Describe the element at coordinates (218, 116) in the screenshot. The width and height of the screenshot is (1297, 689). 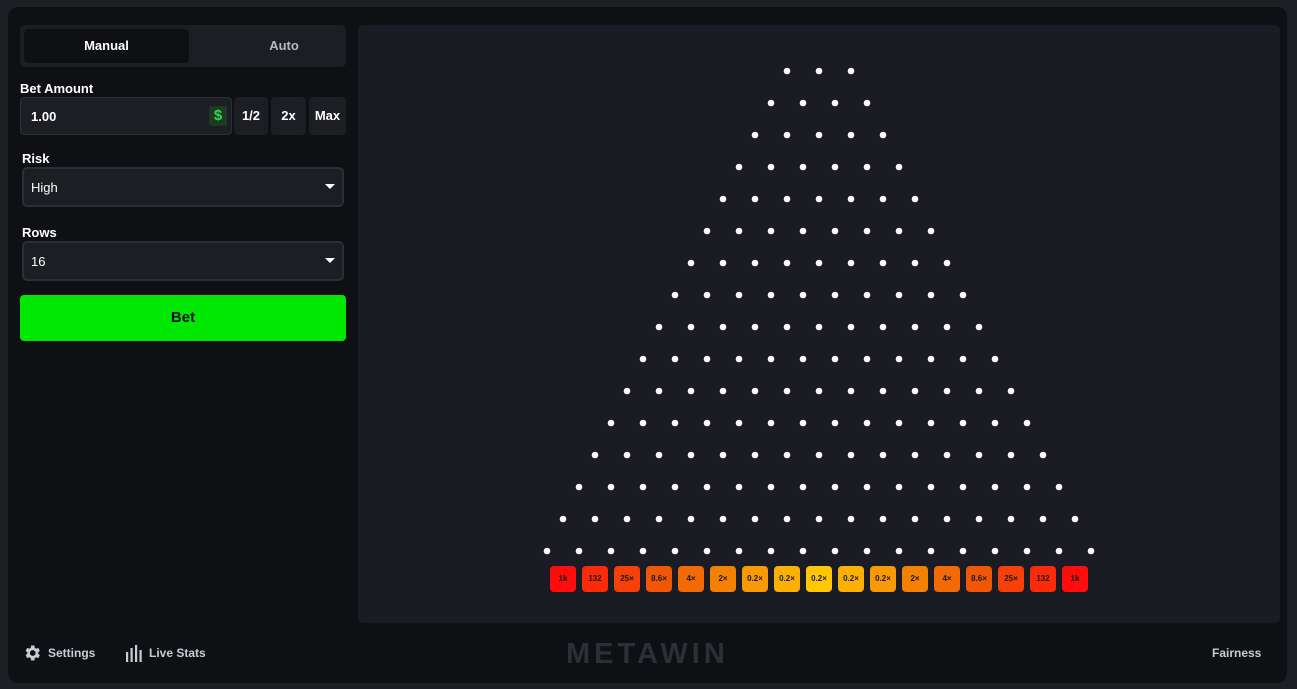
I see `dollar-icon: $` at that location.